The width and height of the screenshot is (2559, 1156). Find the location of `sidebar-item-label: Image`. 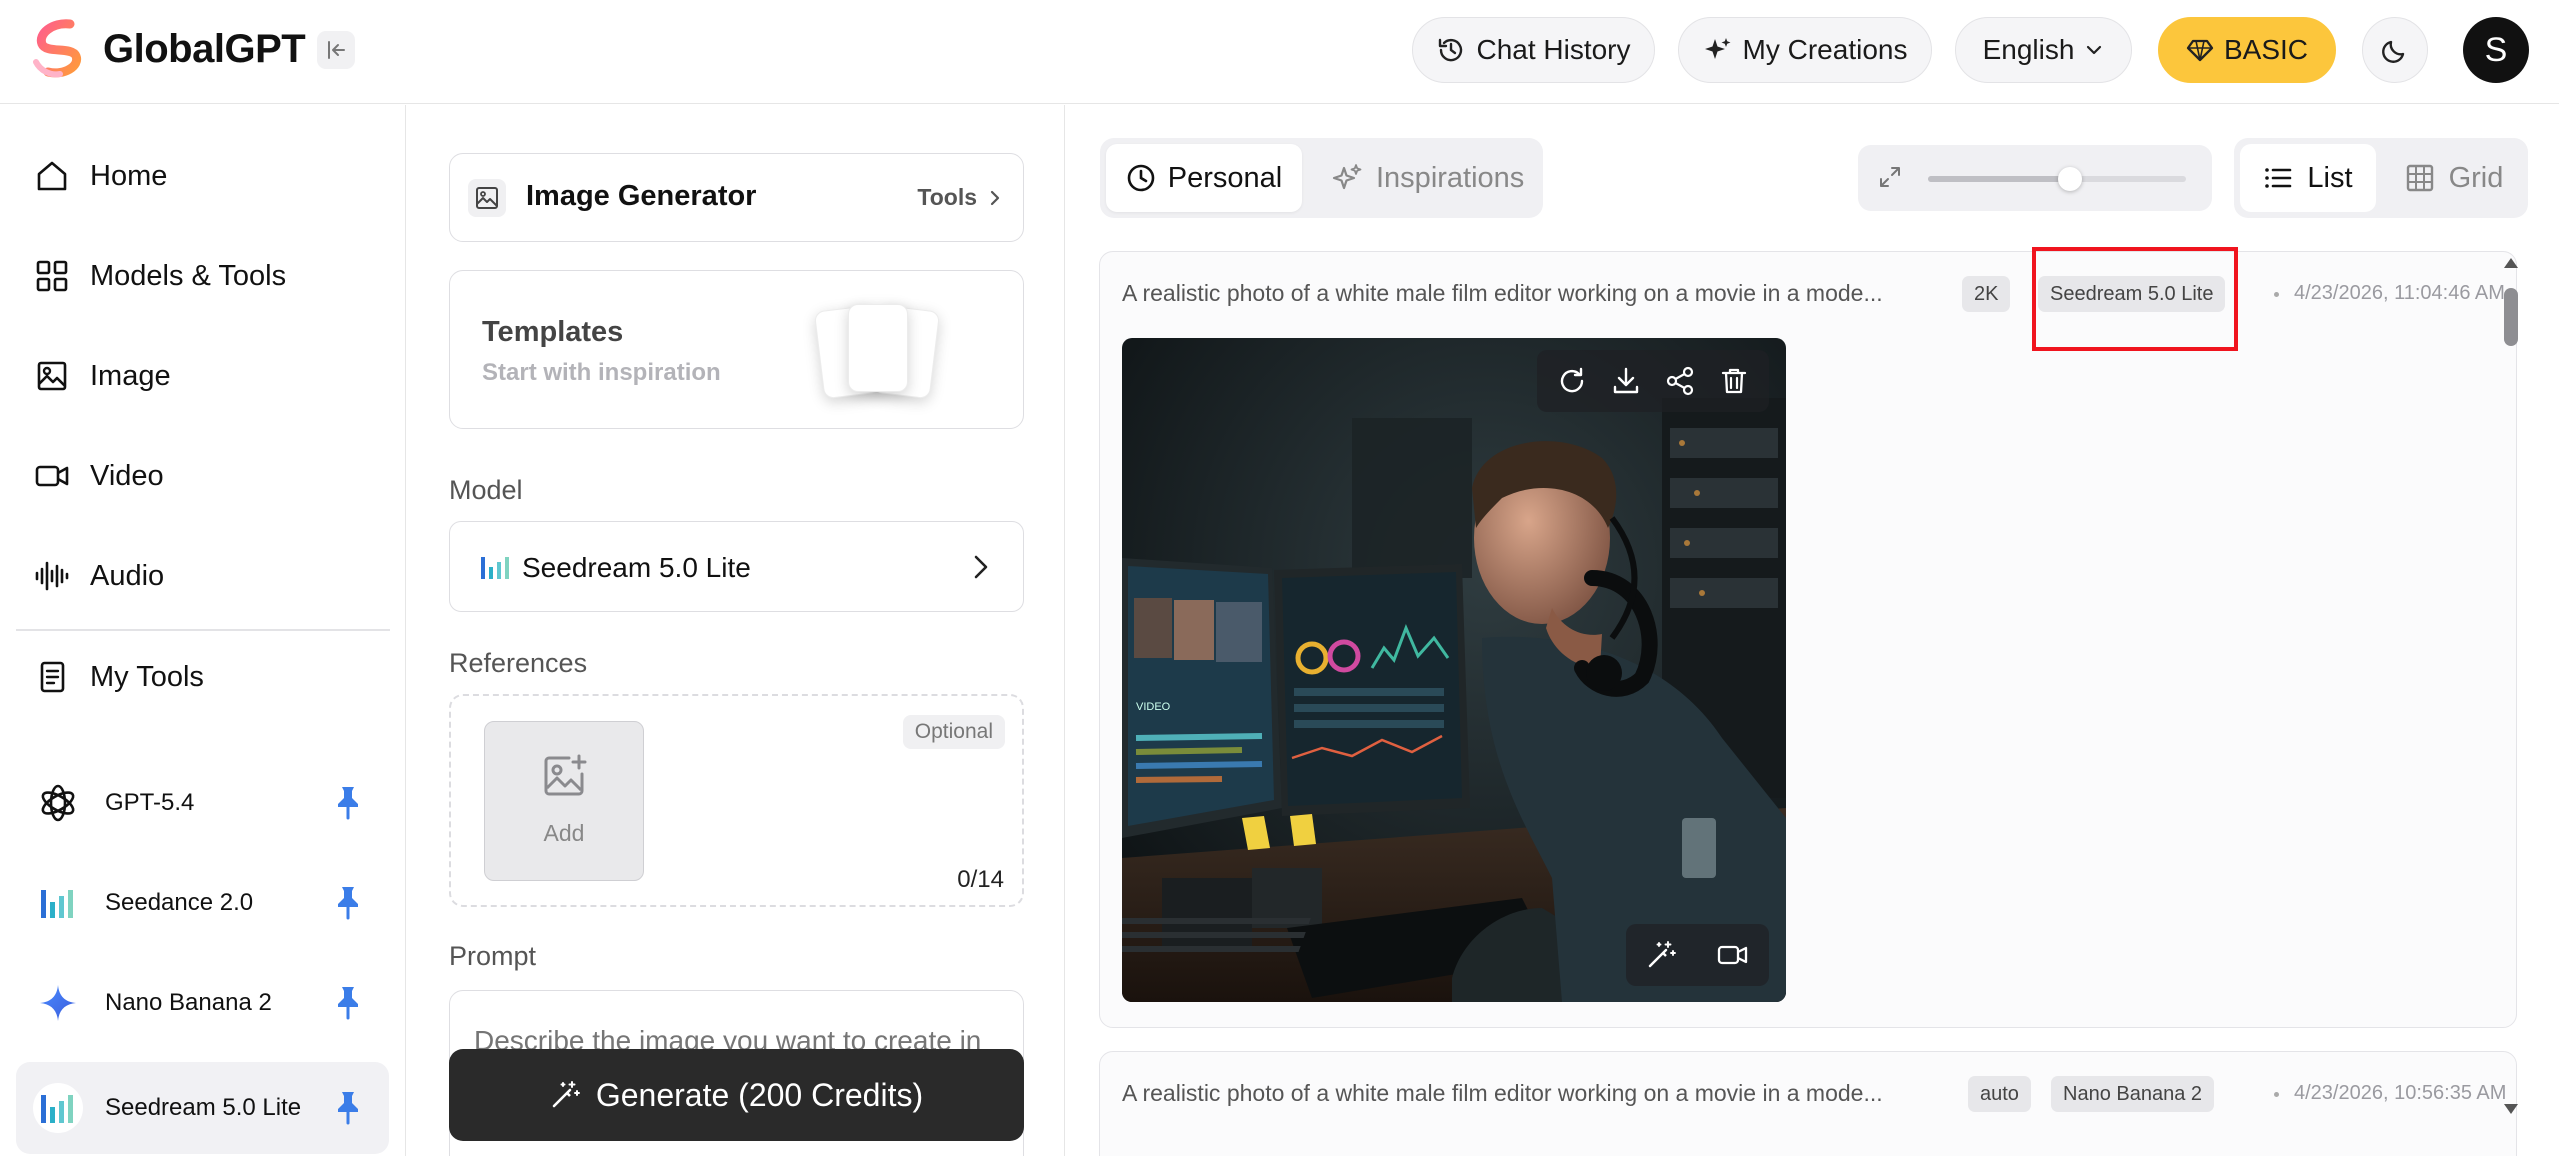

sidebar-item-label: Image is located at coordinates (130, 375).